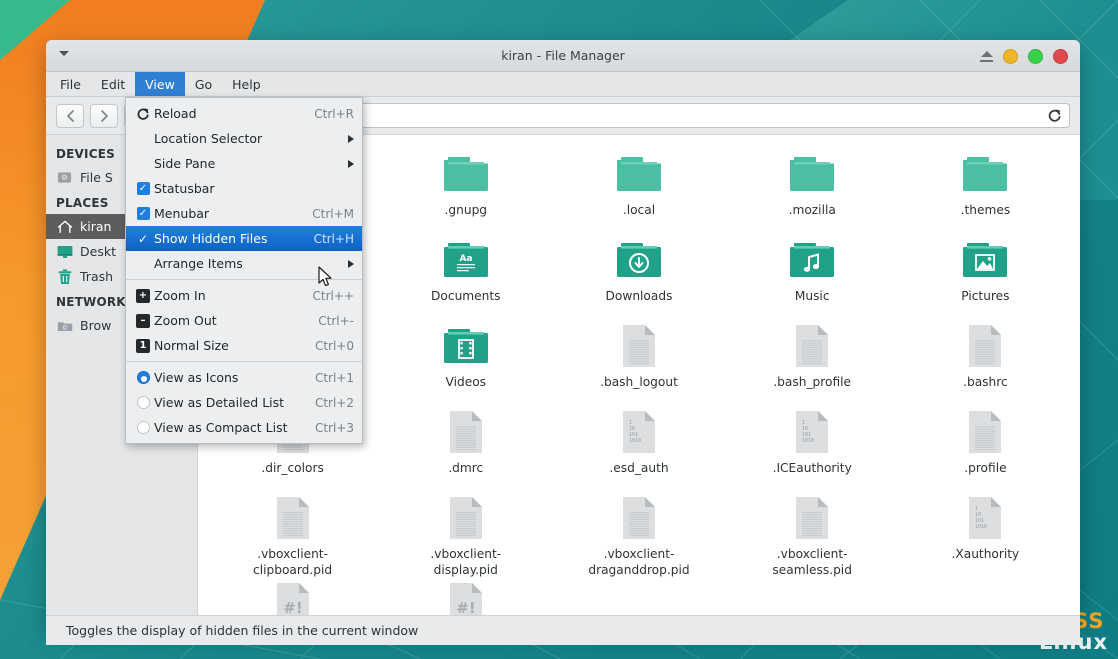 Image resolution: width=1118 pixels, height=659 pixels. What do you see at coordinates (143, 295) in the screenshot?
I see `zoom-in-icon: +` at bounding box center [143, 295].